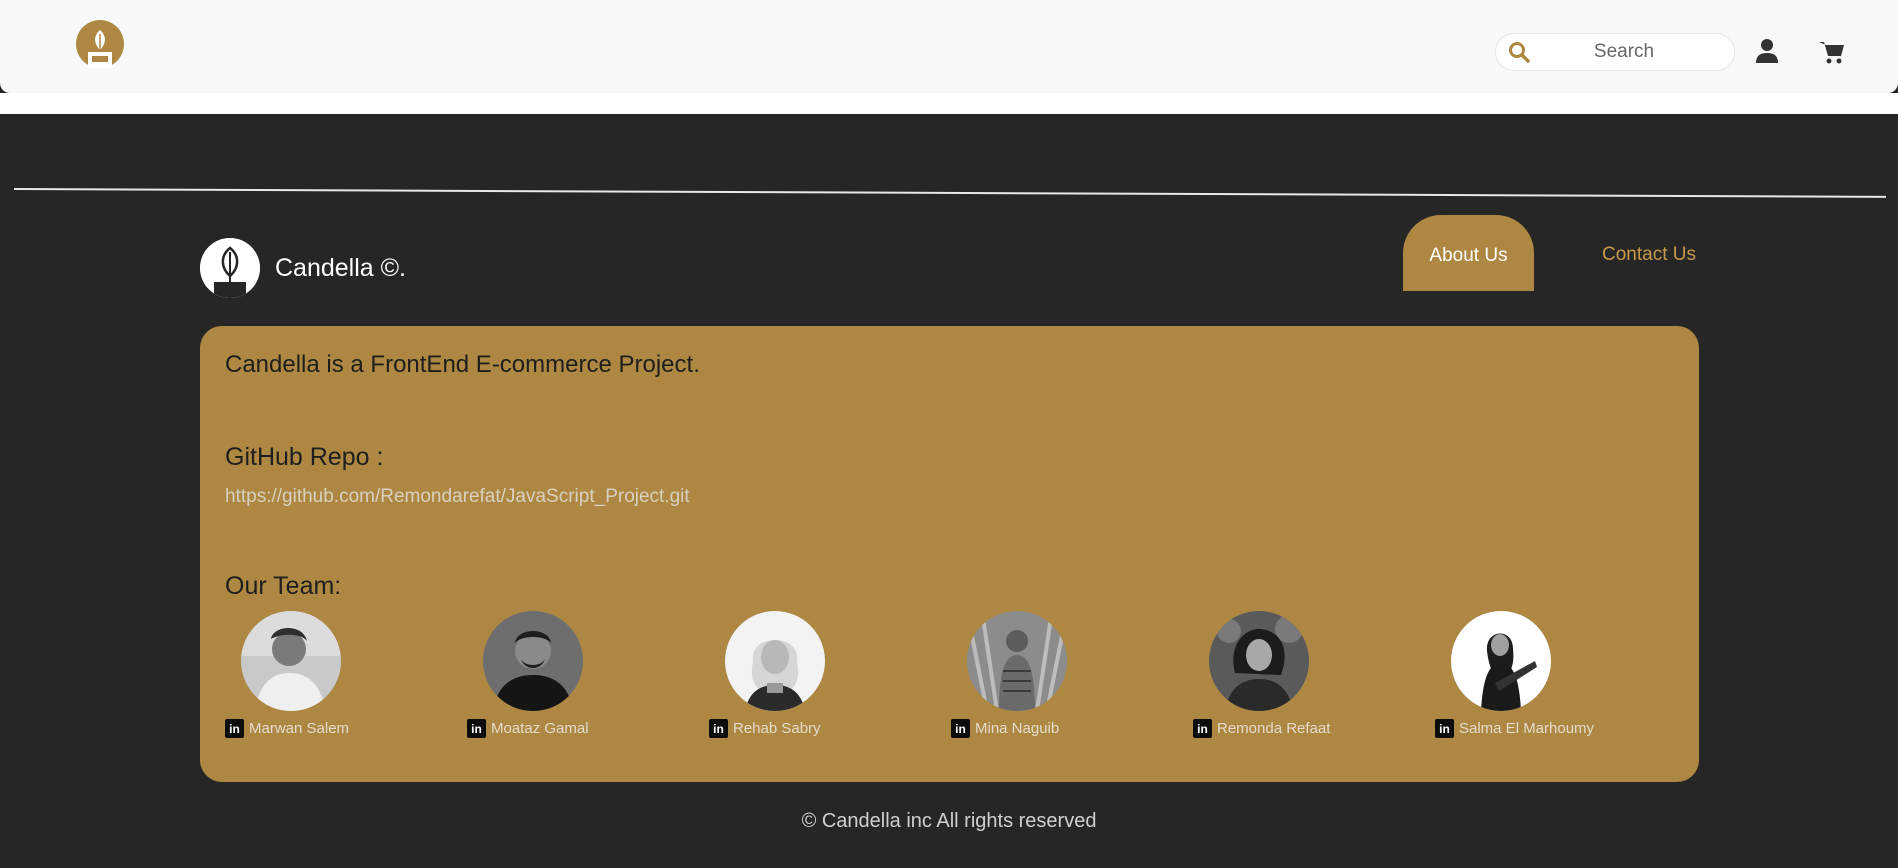  What do you see at coordinates (1624, 52) in the screenshot?
I see `search-input` at bounding box center [1624, 52].